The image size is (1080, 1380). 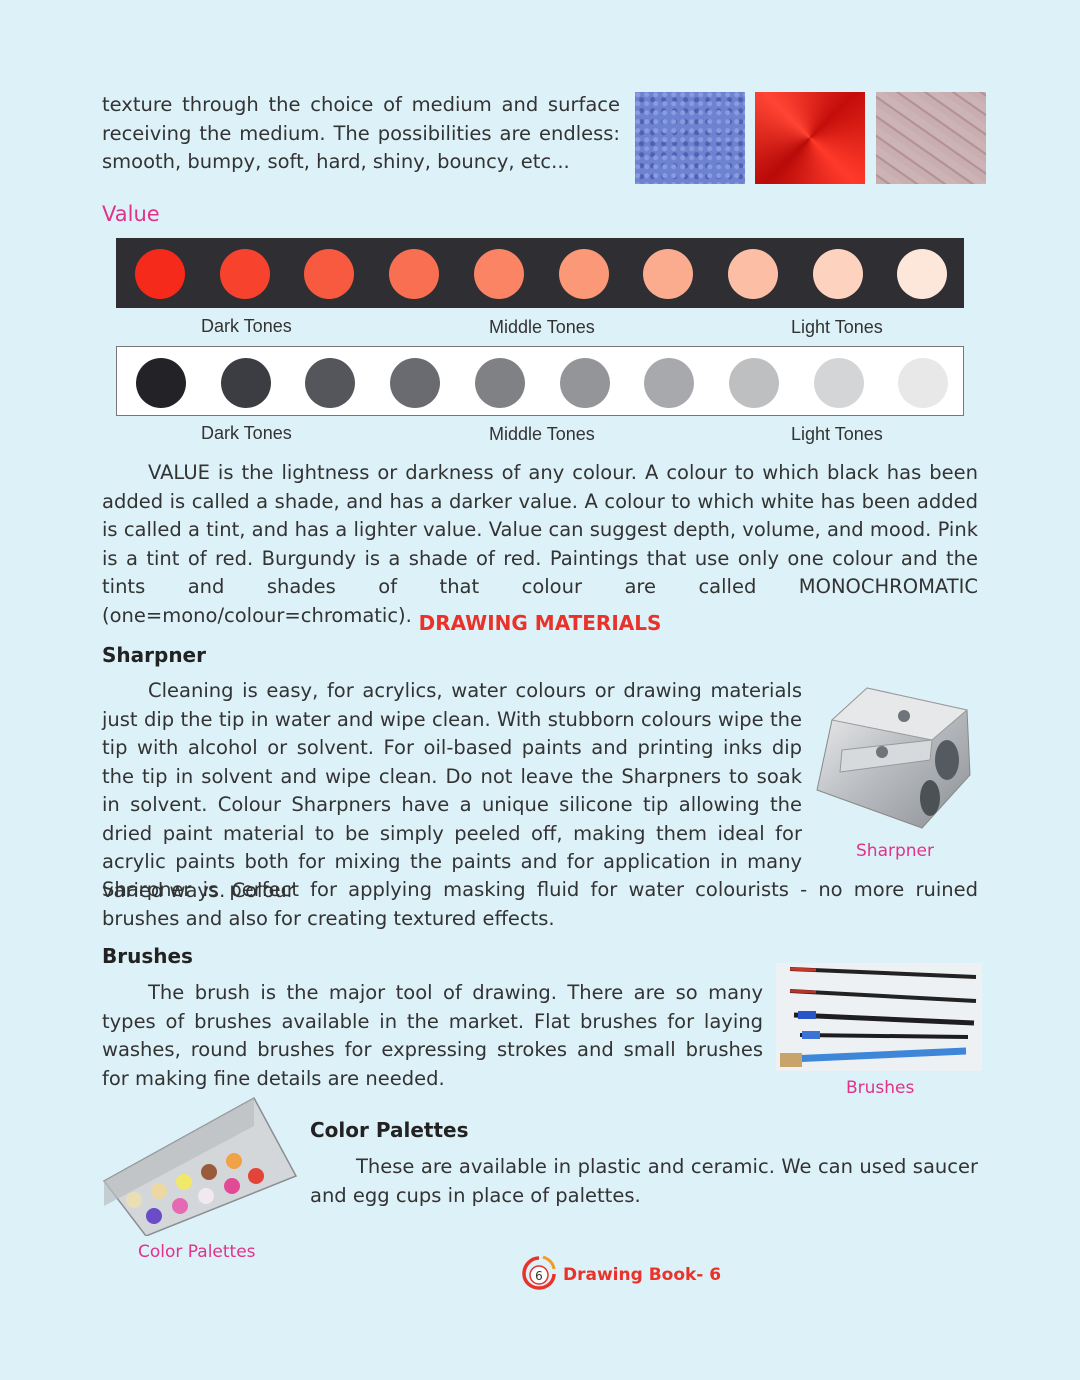 What do you see at coordinates (893, 758) in the screenshot?
I see `sharpner-image` at bounding box center [893, 758].